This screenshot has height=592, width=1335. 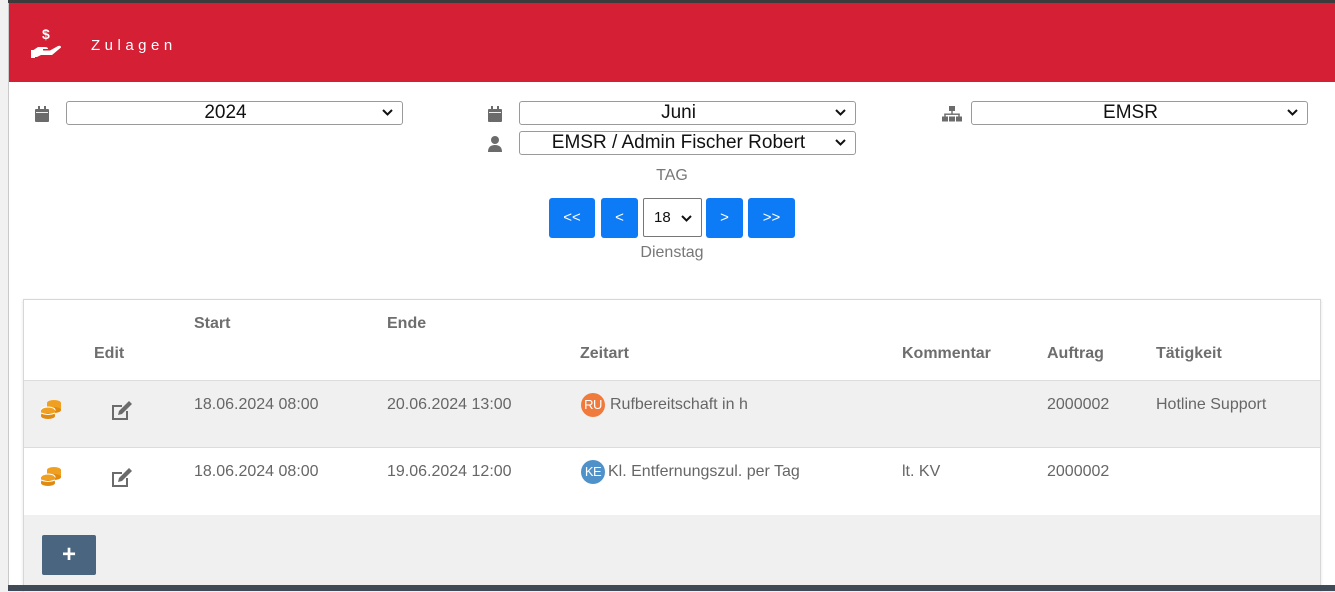 What do you see at coordinates (449, 471) in the screenshot?
I see `end-value: 19.06.2024 12:00` at bounding box center [449, 471].